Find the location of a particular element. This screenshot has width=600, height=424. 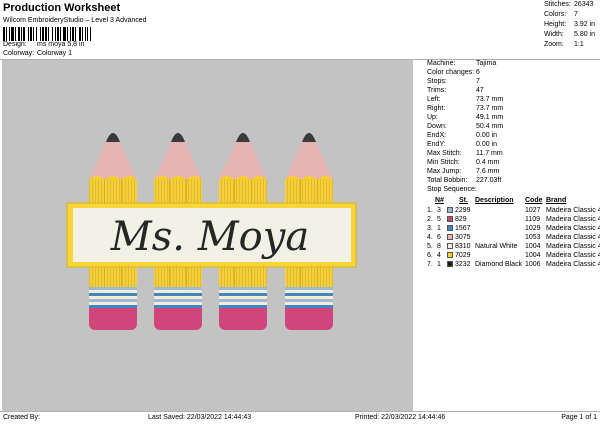

info-label: Up: is located at coordinates (432, 117).